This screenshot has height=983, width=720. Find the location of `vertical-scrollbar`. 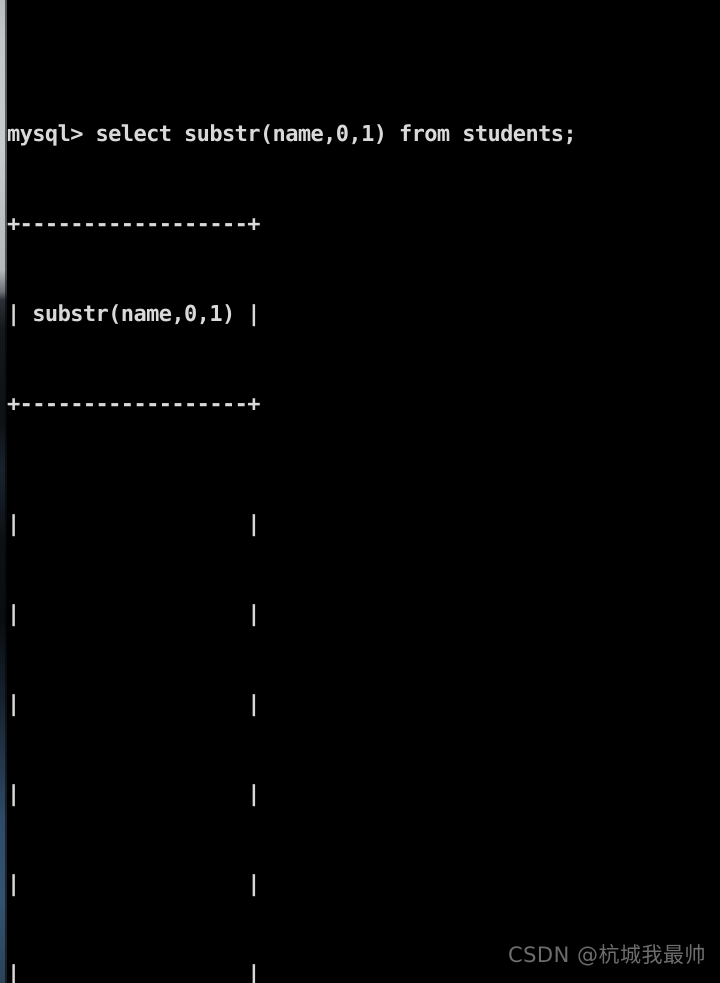

vertical-scrollbar is located at coordinates (3, 491).